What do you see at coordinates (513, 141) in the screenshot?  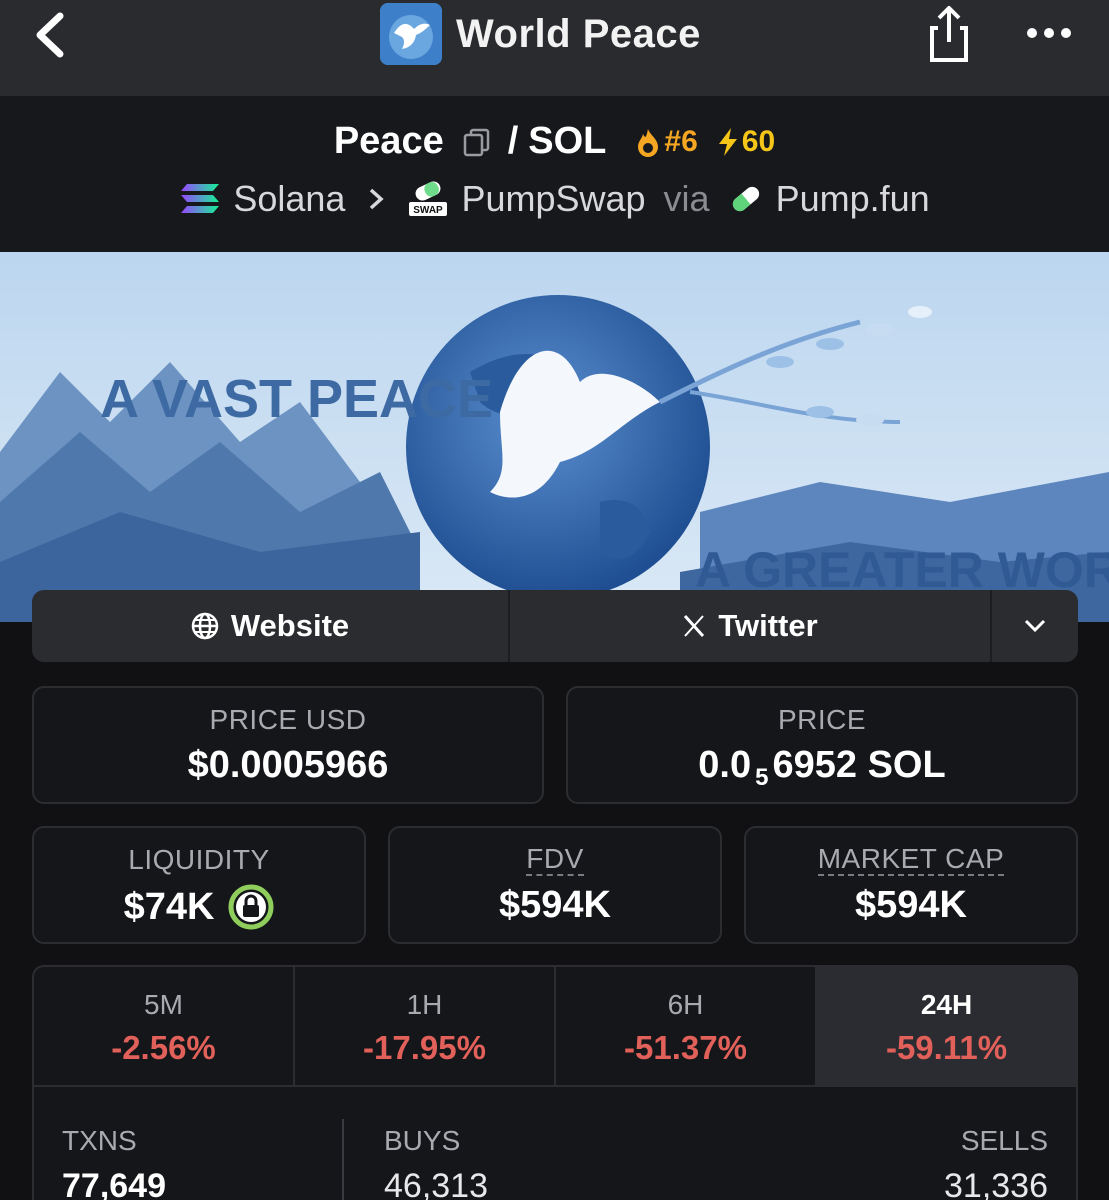 I see `pair-slash: /` at bounding box center [513, 141].